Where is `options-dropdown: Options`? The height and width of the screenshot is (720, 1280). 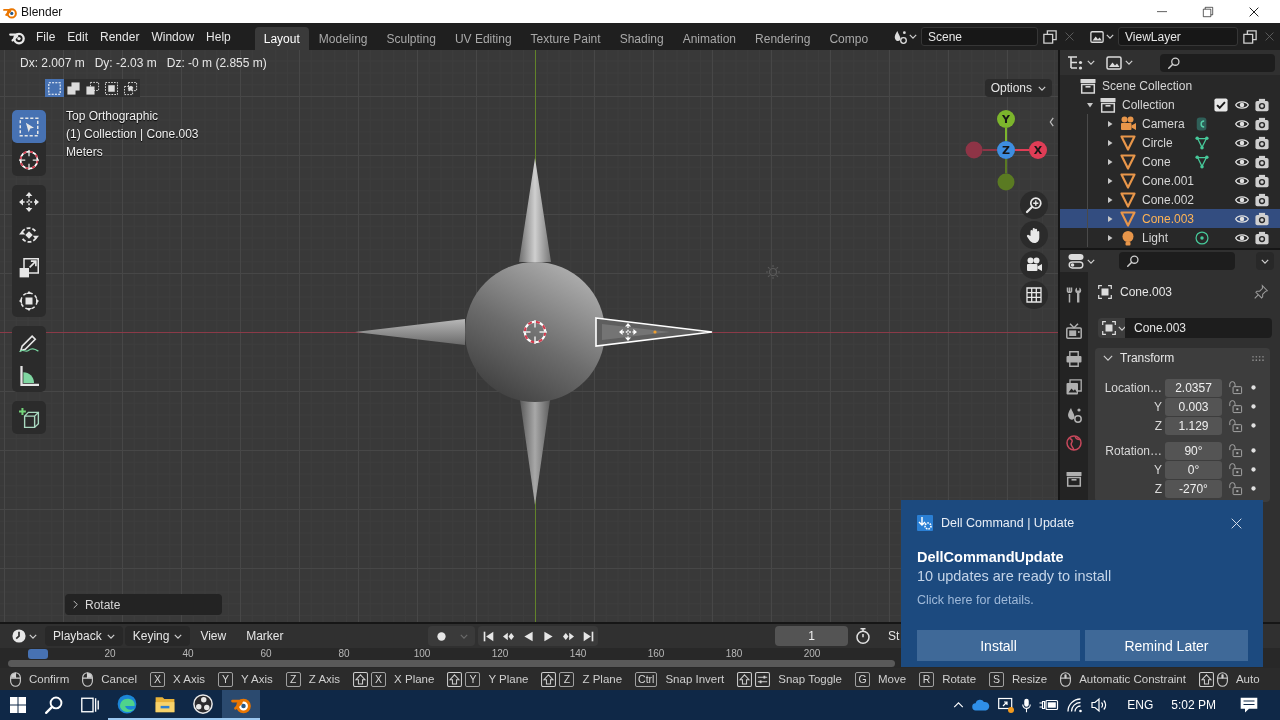
options-dropdown: Options is located at coordinates (1018, 88).